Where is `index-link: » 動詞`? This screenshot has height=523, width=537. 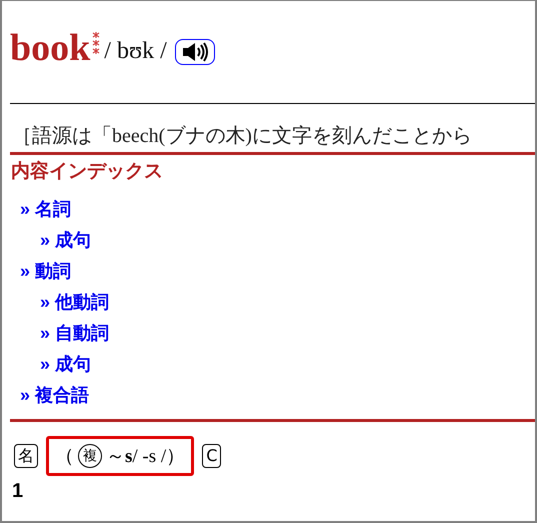 index-link: » 動詞 is located at coordinates (46, 271).